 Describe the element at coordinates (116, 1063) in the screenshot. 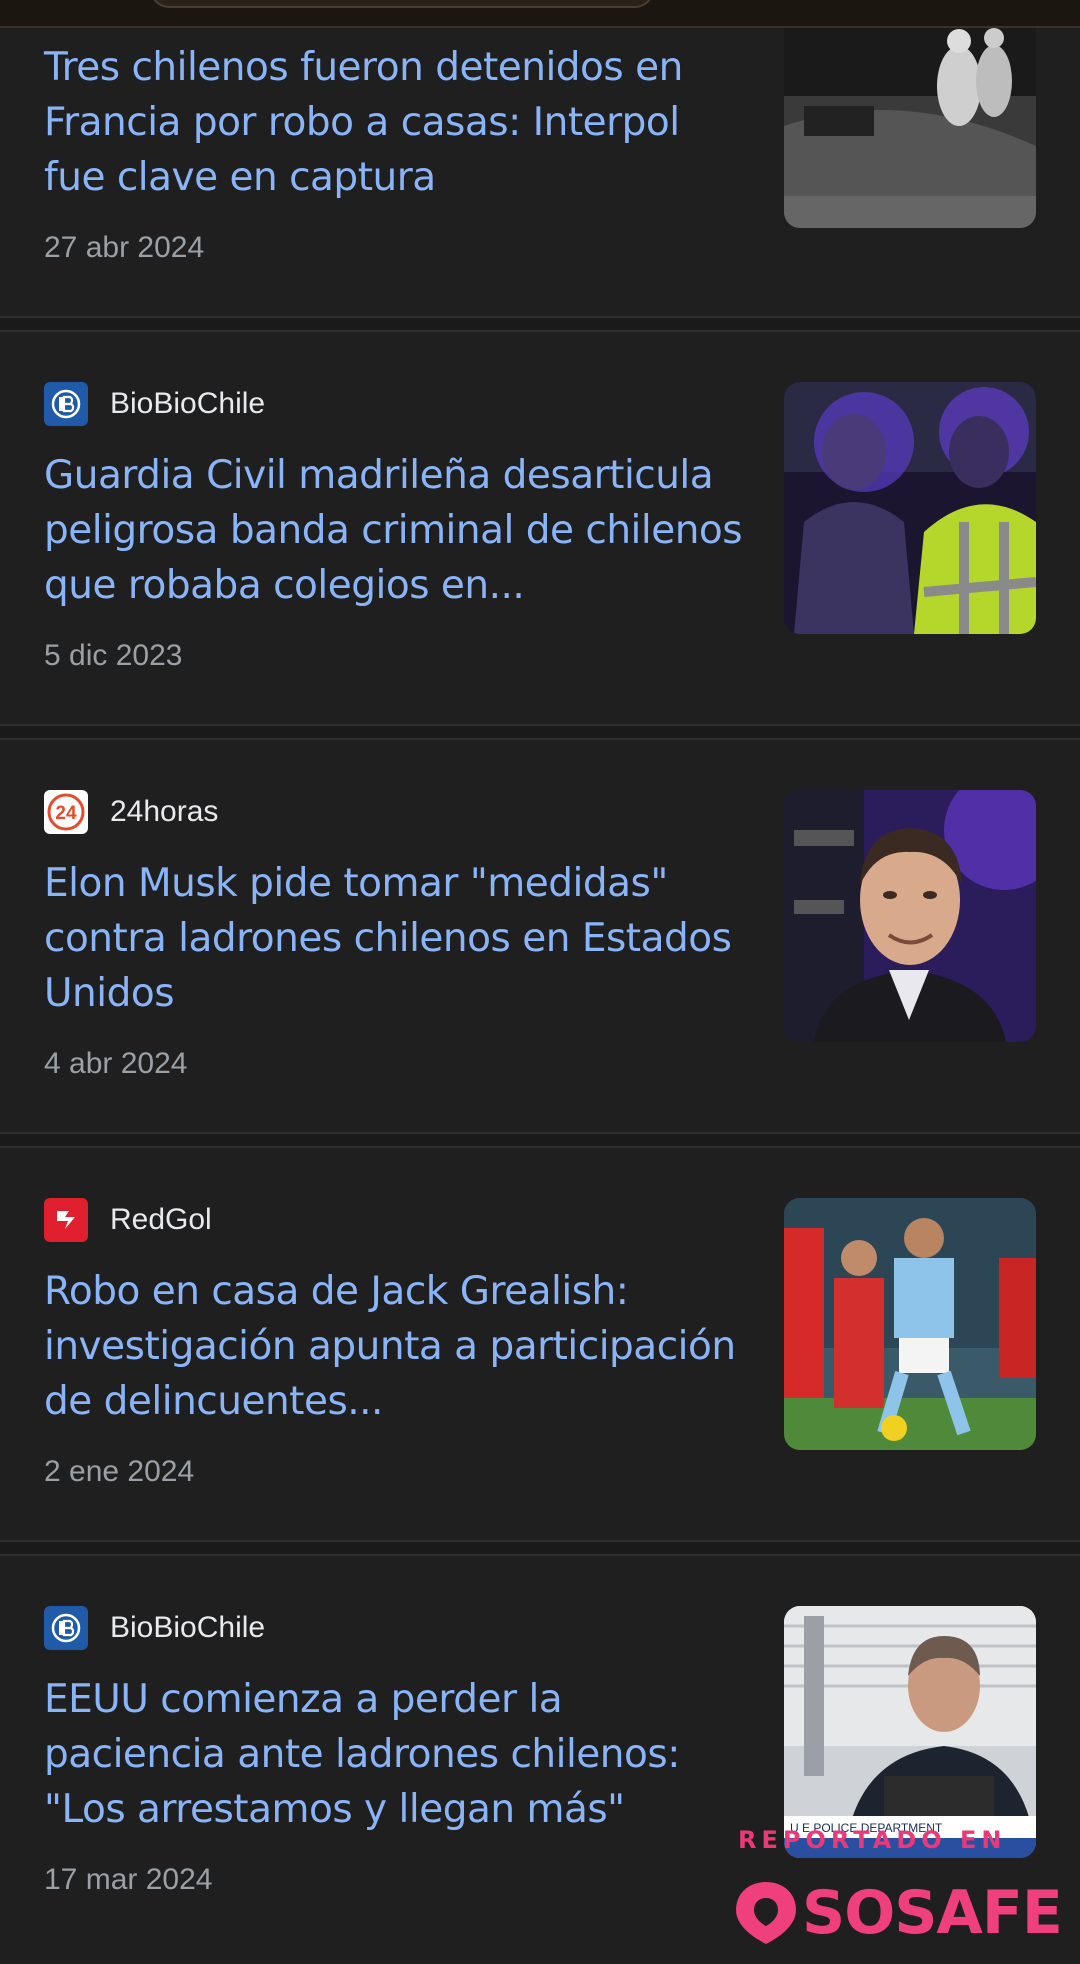

I see `news-date: 4 abr 2024` at that location.